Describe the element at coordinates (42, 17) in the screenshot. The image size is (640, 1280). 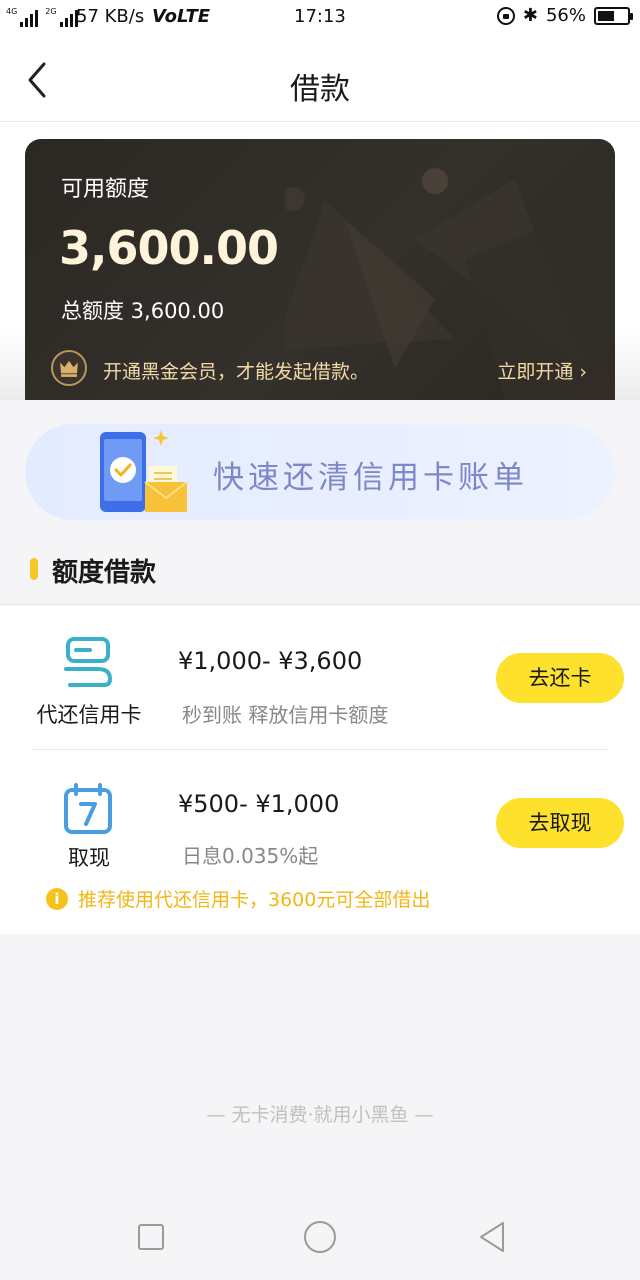
I see `signal-indicator: 4G 2G` at that location.